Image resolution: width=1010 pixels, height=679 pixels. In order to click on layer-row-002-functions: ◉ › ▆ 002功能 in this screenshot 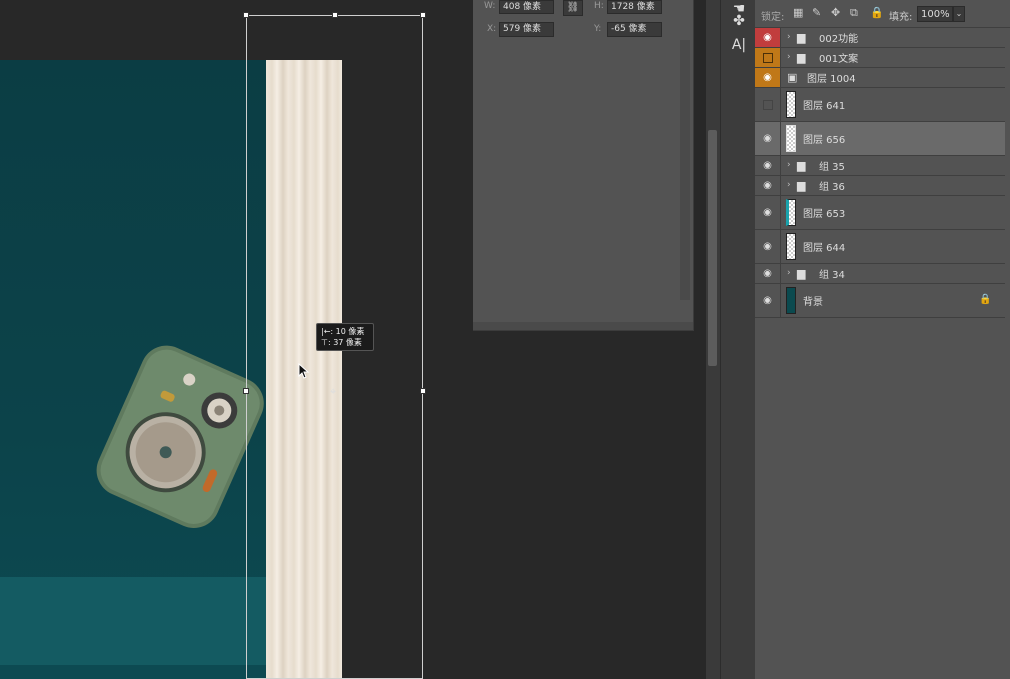, I will do `click(880, 38)`.